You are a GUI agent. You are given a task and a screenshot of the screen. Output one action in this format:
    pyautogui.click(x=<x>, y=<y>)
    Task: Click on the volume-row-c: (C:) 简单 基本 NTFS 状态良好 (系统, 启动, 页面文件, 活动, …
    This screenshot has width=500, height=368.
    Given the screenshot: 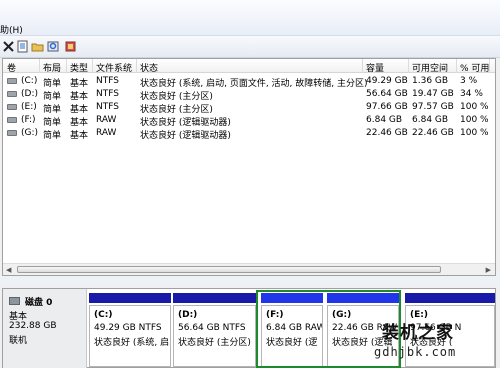 What is the action you would take?
    pyautogui.click(x=249, y=81)
    